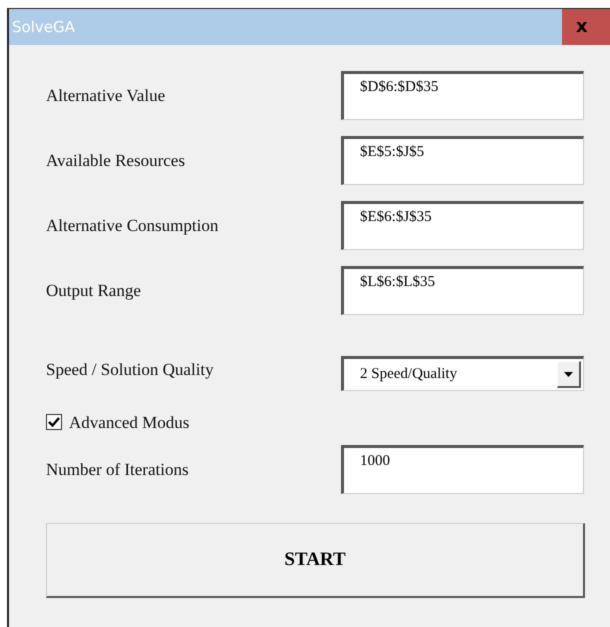  Describe the element at coordinates (115, 160) in the screenshot. I see `field-label: Available Resources` at that location.